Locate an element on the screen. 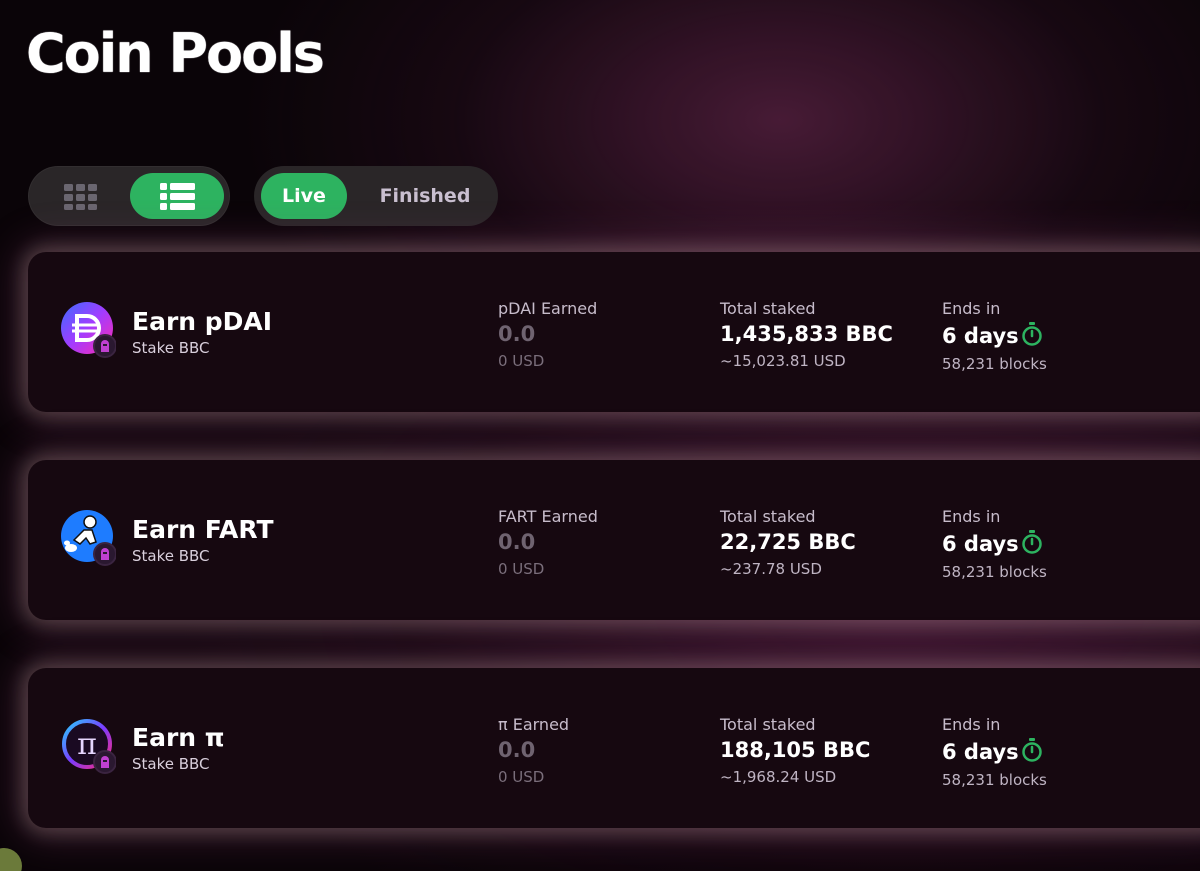 Image resolution: width=1200 pixels, height=871 pixels. pool-title: Earn π is located at coordinates (178, 737).